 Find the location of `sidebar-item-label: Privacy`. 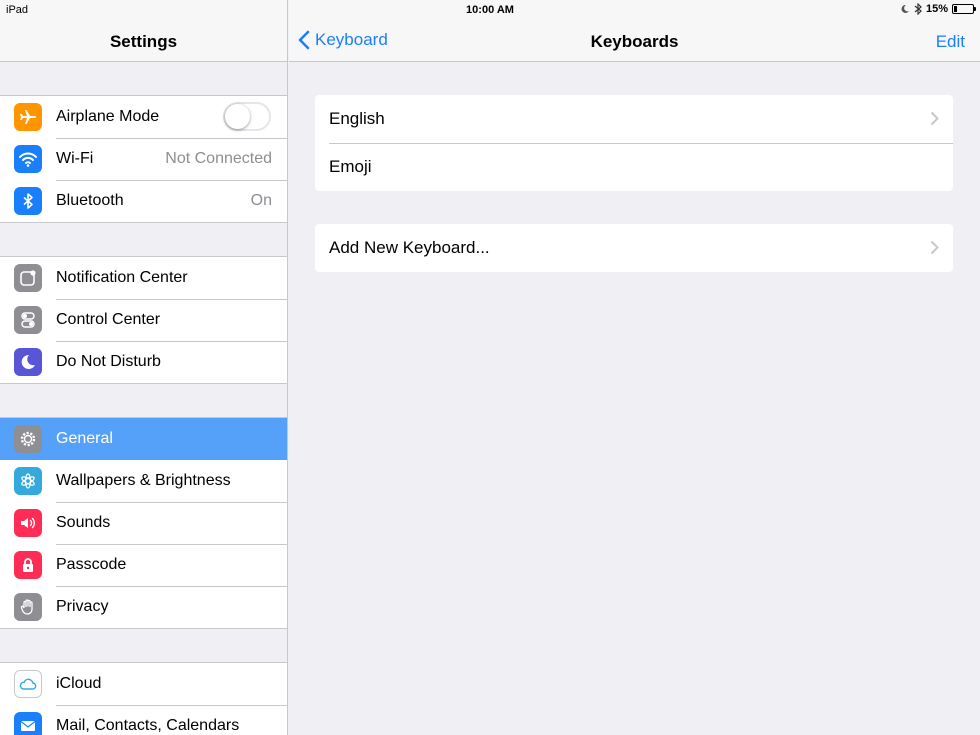

sidebar-item-label: Privacy is located at coordinates (82, 606).